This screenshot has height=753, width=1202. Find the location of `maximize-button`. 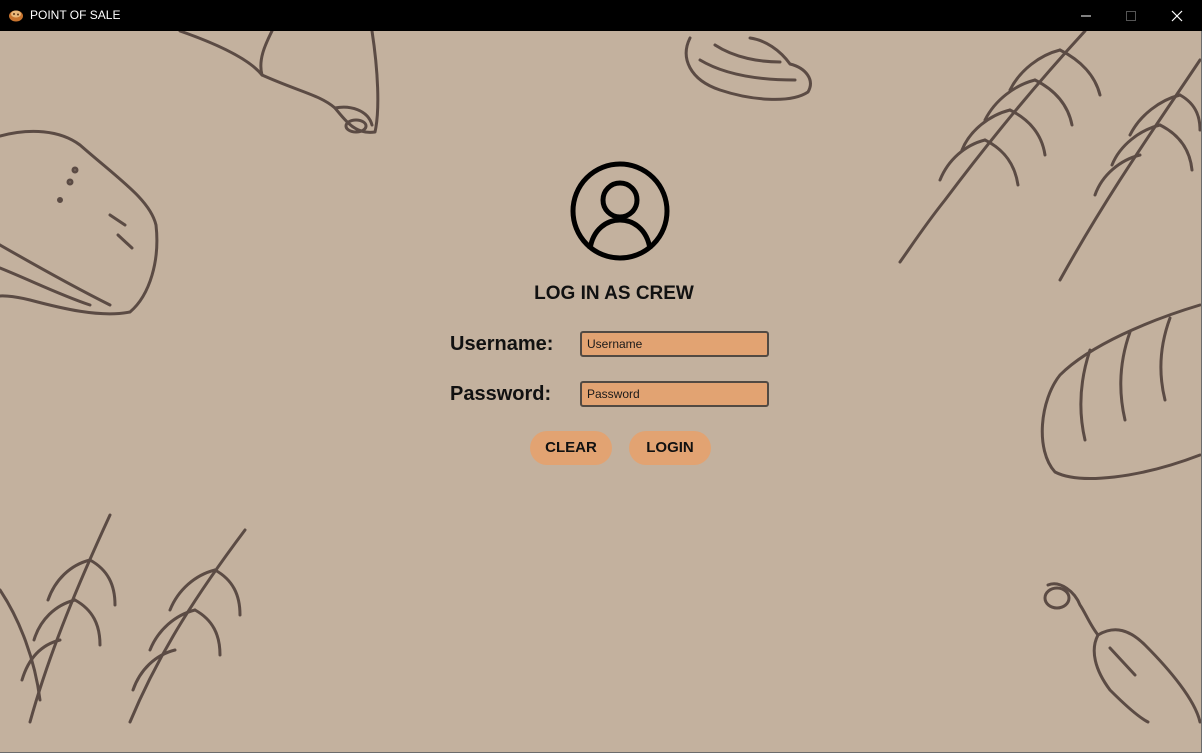

maximize-button is located at coordinates (1131, 15).